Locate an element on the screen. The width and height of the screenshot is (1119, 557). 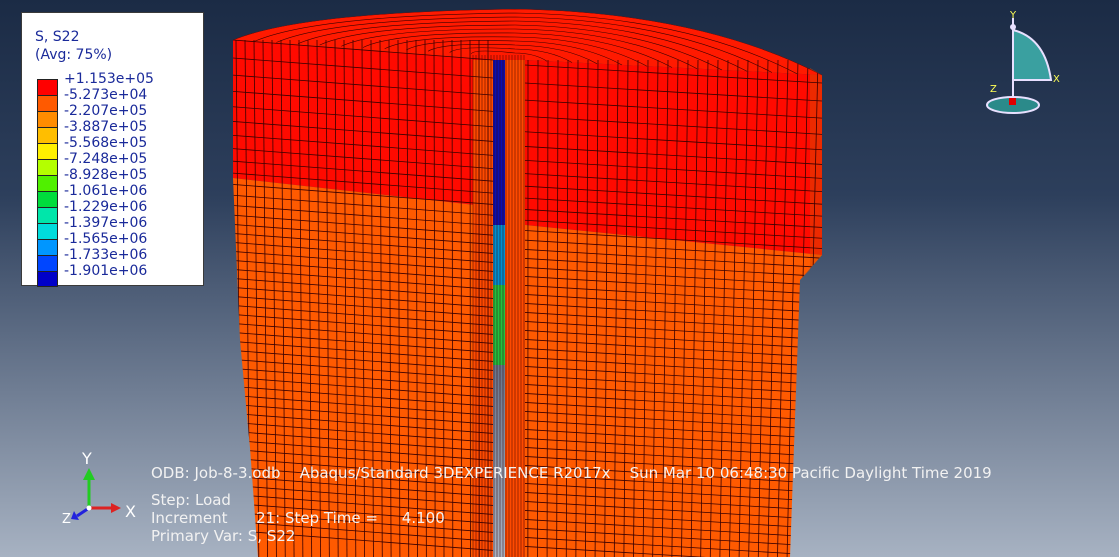
legend-title: S, S22 is located at coordinates (57, 37).